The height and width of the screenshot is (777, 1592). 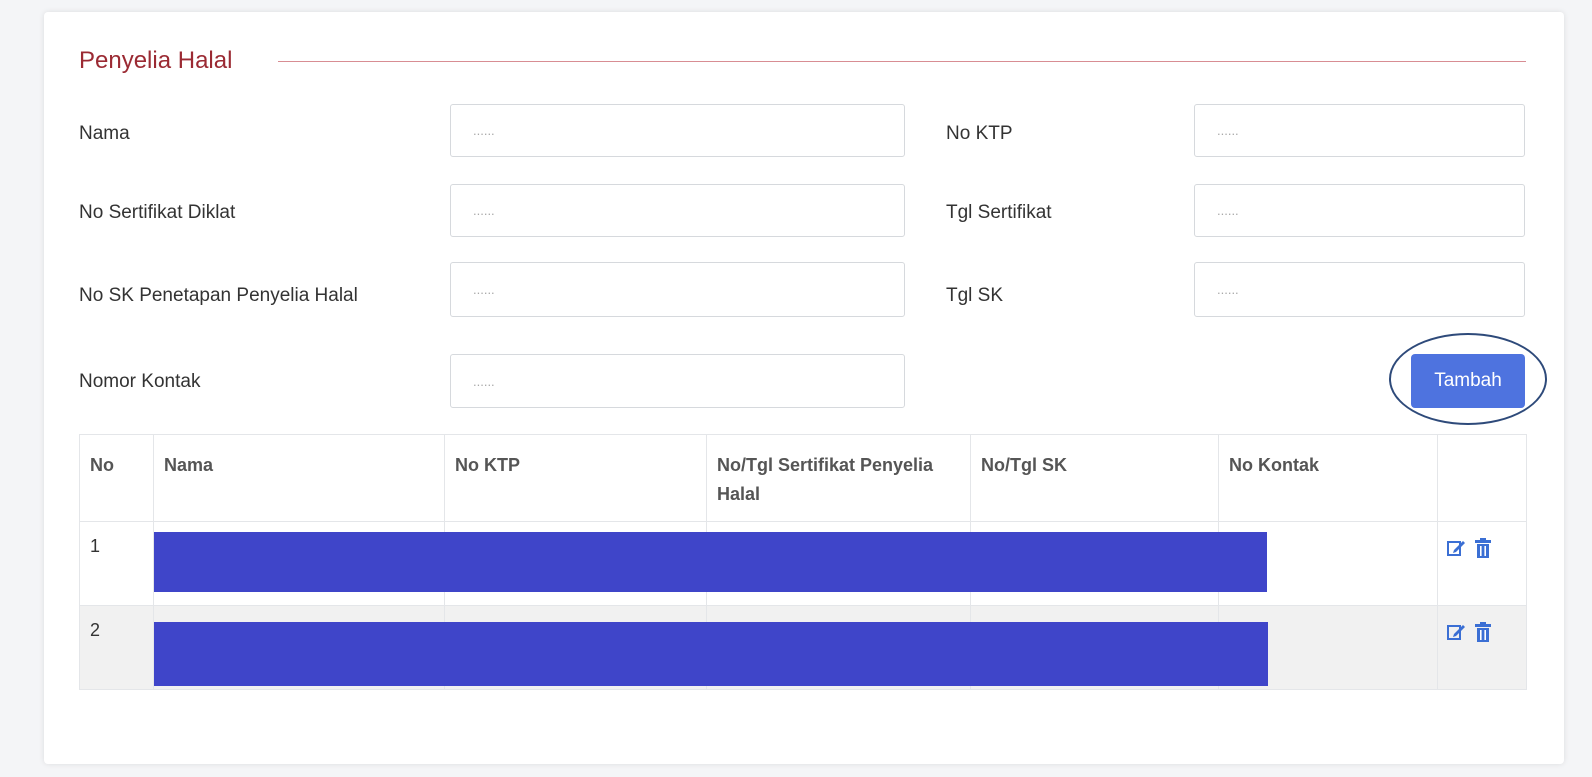 I want to click on no-ktp-input, so click(x=1359, y=130).